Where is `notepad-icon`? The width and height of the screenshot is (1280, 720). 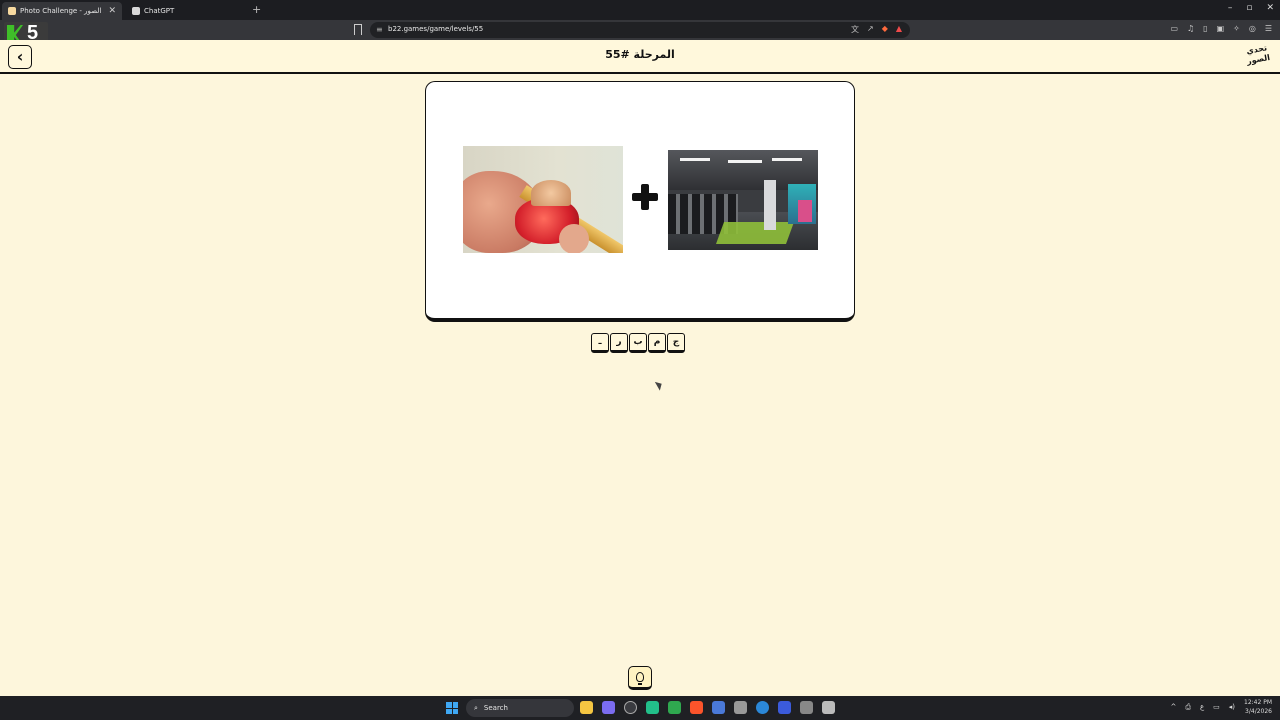
notepad-icon is located at coordinates (828, 707).